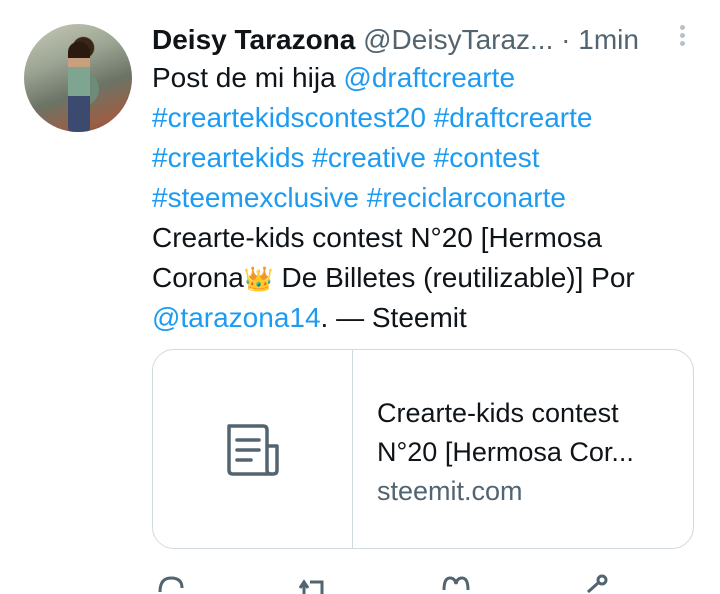 The height and width of the screenshot is (594, 720). What do you see at coordinates (422, 158) in the screenshot?
I see `hashtag-line: #creartekids #creative #contest` at bounding box center [422, 158].